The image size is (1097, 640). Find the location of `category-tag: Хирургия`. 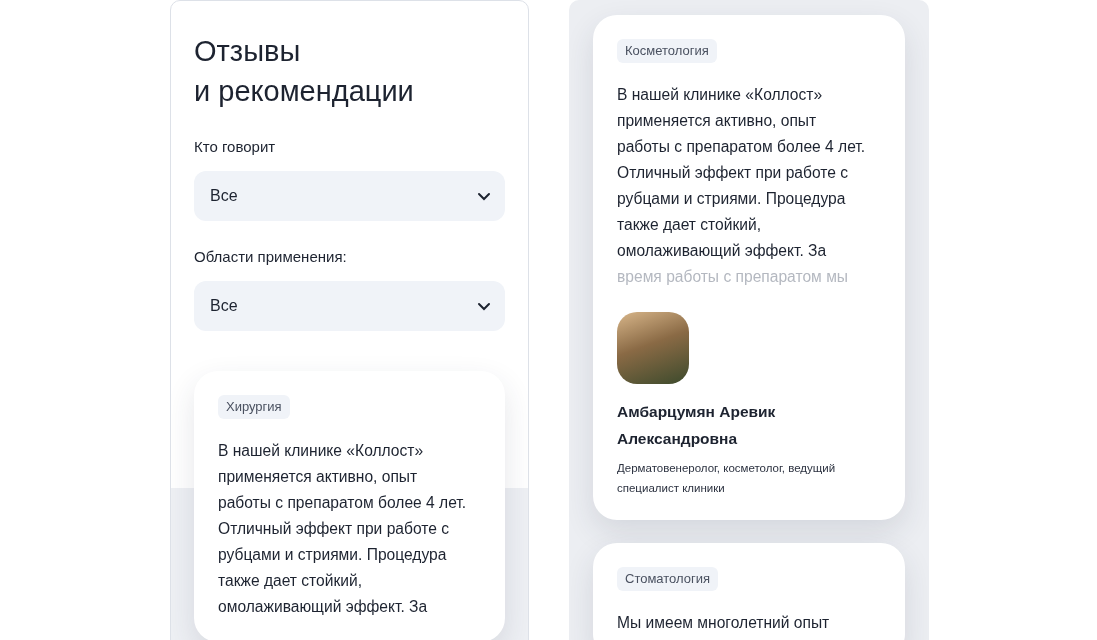

category-tag: Хирургия is located at coordinates (254, 407).